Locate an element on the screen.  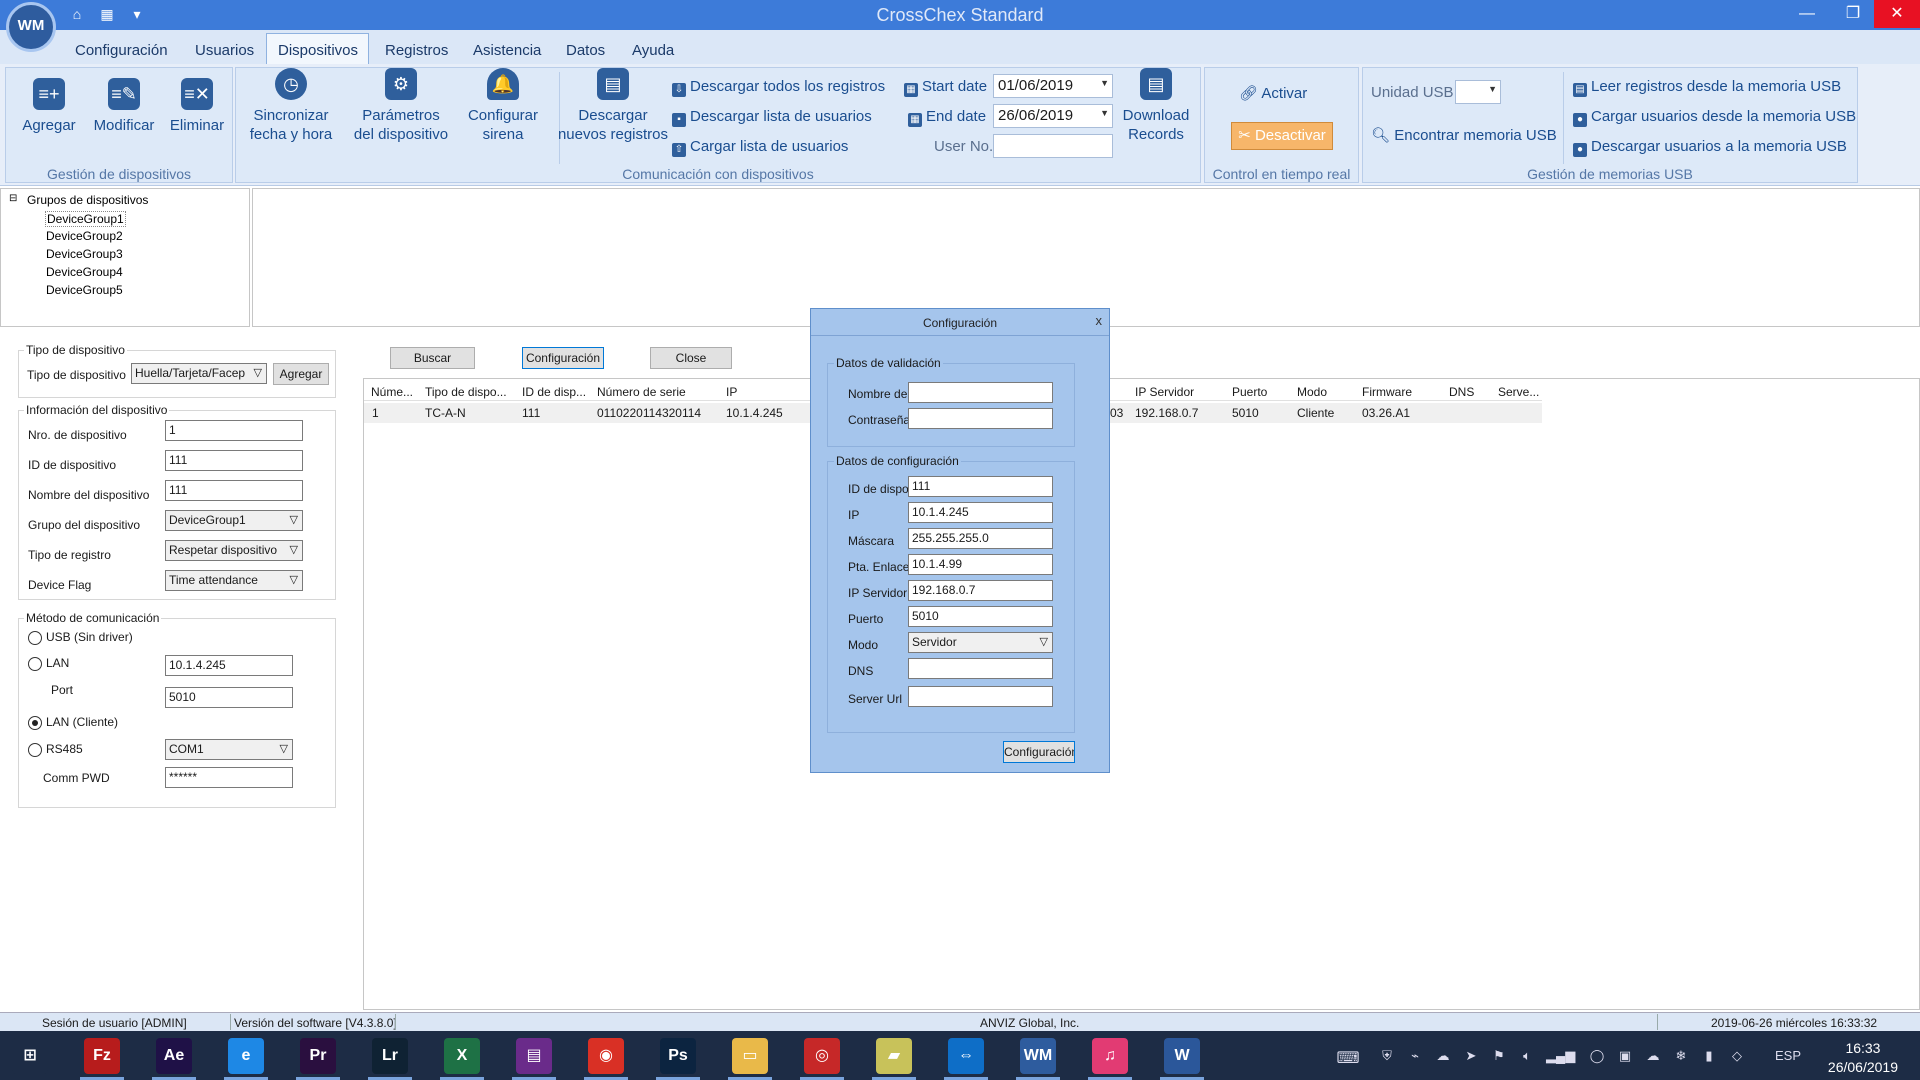
dropbox-icon: ◇ is located at coordinates (1737, 1056).